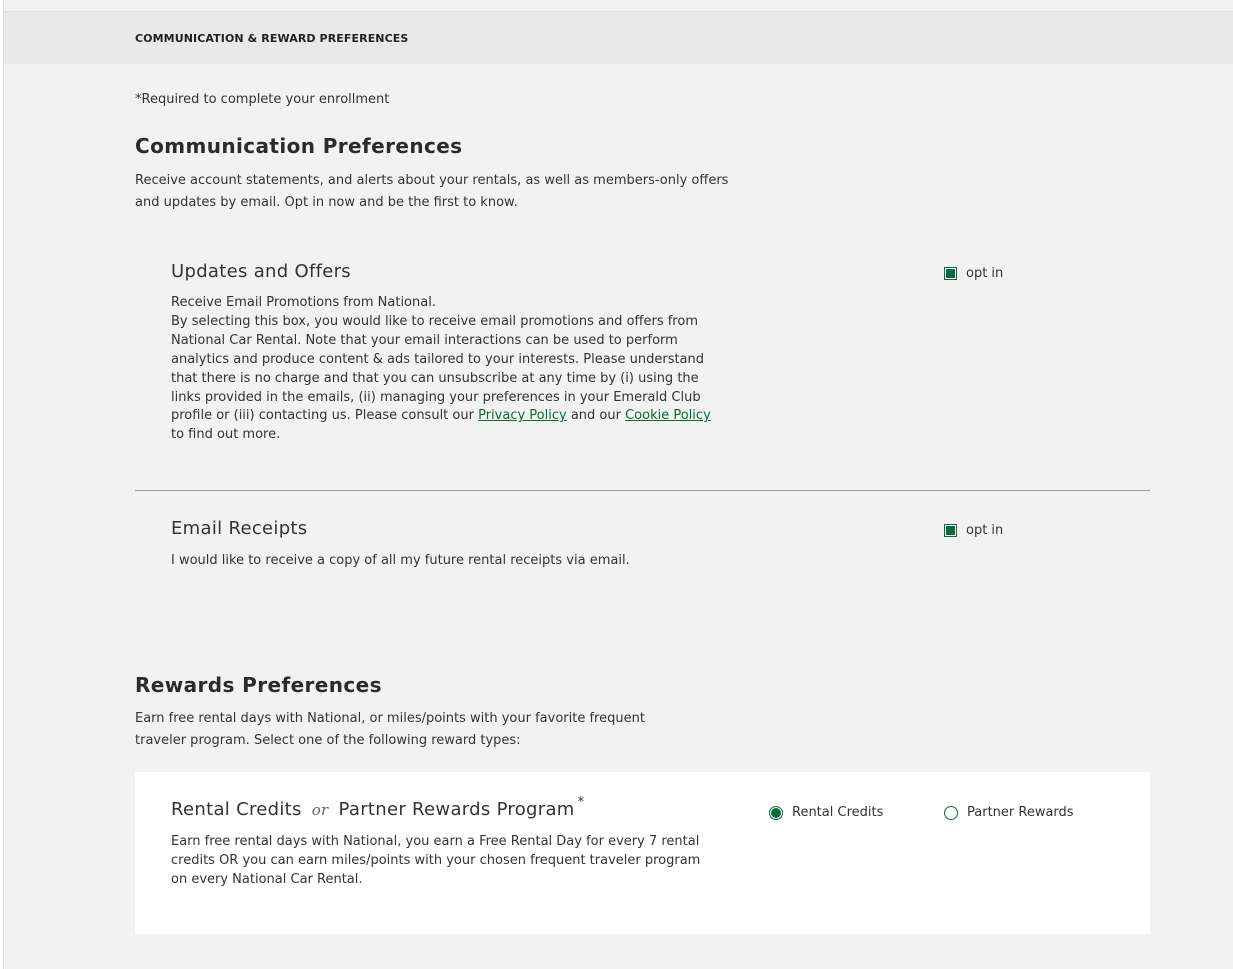 Image resolution: width=1233 pixels, height=969 pixels. Describe the element at coordinates (262, 99) in the screenshot. I see `required-note: *Required to complete your enrollment` at that location.